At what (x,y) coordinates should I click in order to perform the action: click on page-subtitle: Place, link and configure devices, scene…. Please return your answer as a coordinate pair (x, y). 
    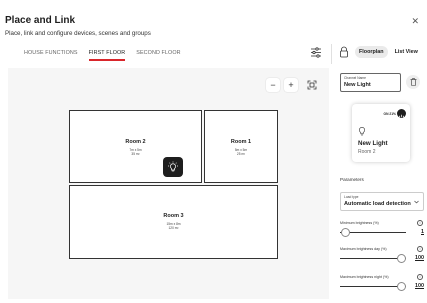
    Looking at the image, I should click on (78, 33).